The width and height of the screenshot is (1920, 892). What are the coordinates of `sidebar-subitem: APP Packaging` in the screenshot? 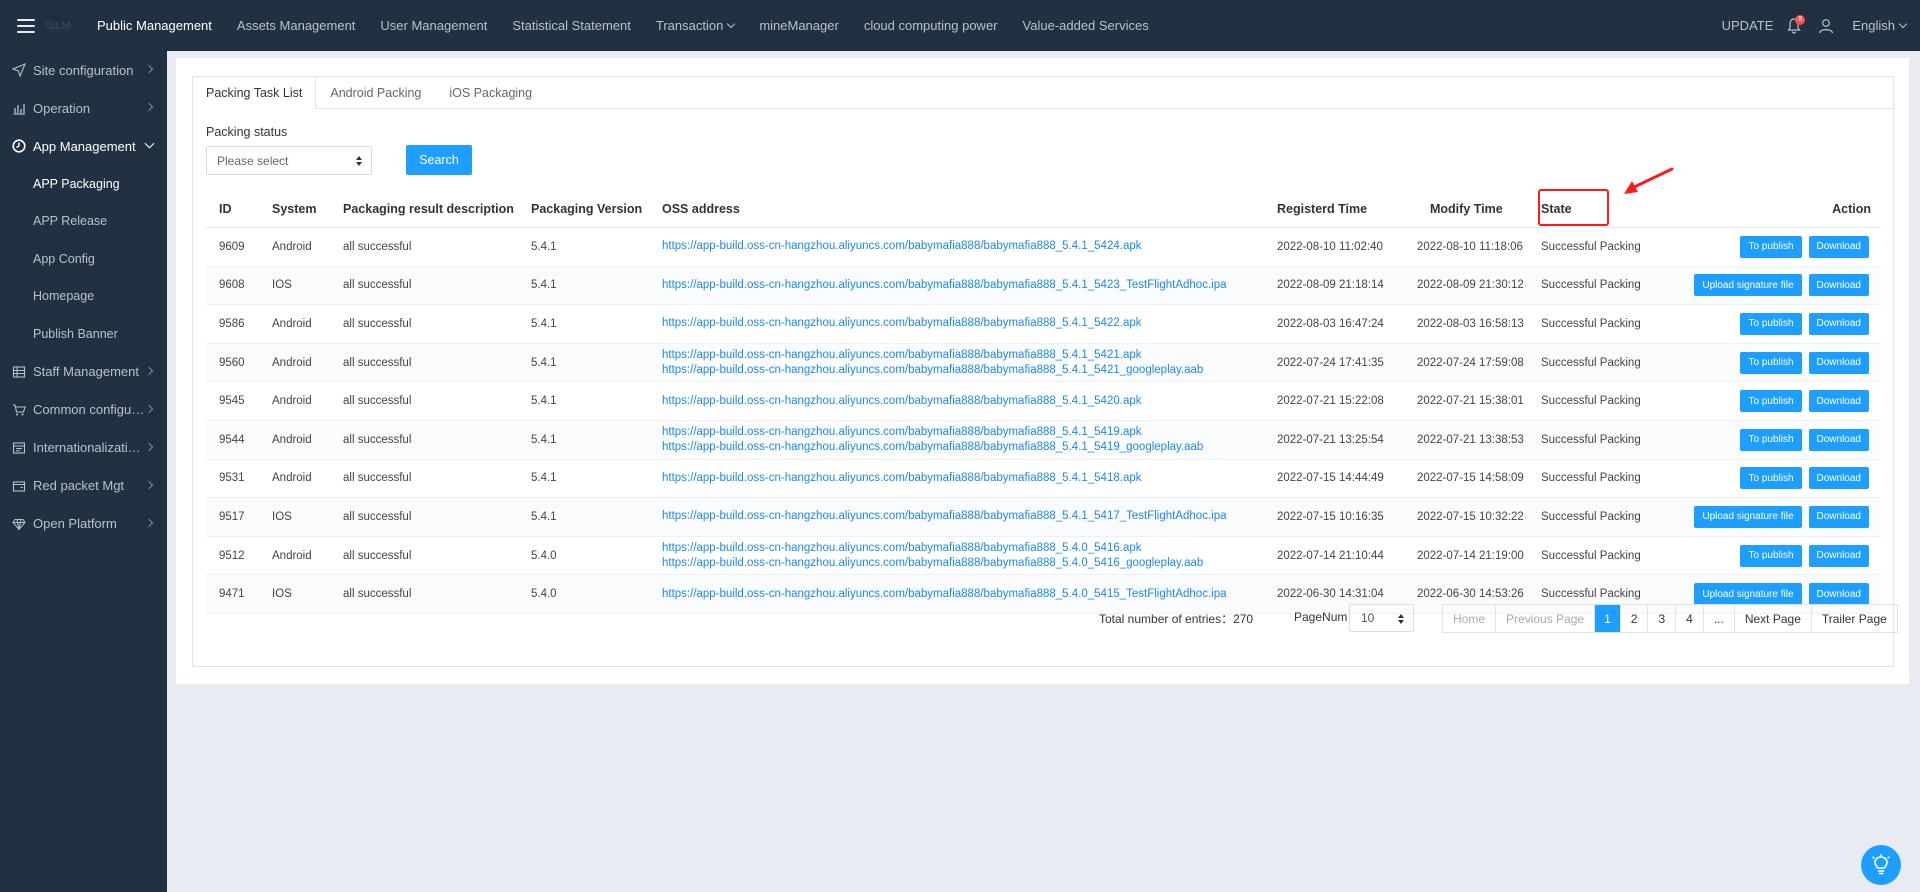 It's located at (83, 184).